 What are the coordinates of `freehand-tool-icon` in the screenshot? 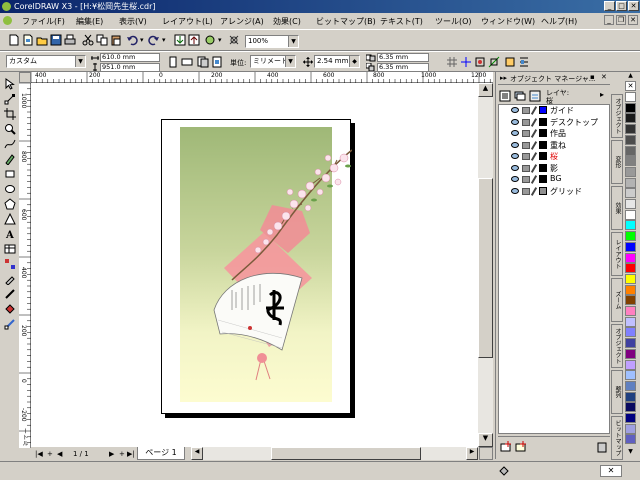 It's located at (10, 144).